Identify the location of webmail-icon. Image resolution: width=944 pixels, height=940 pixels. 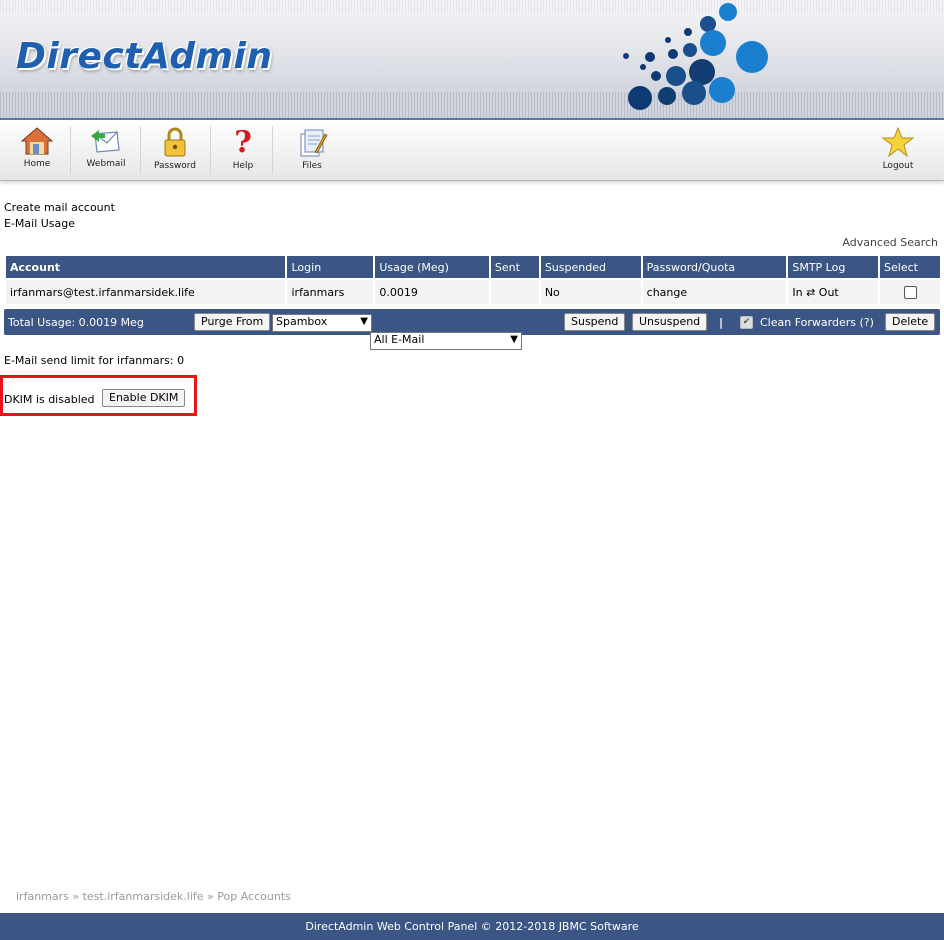
(105, 141).